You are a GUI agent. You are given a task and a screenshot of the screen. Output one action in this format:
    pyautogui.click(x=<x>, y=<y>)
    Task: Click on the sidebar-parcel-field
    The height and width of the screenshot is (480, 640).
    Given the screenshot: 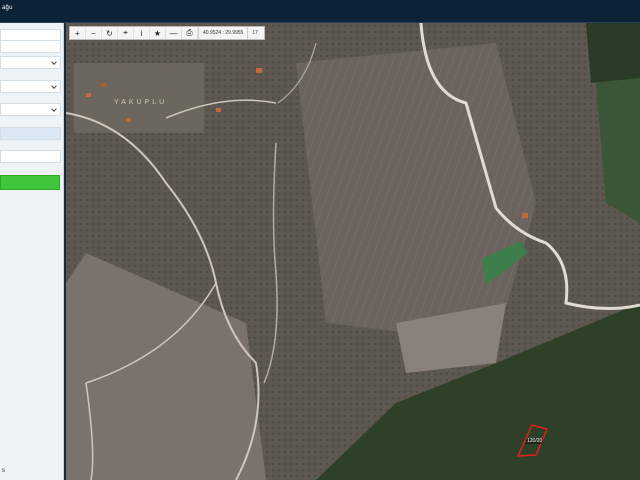 What is the action you would take?
    pyautogui.click(x=30, y=156)
    